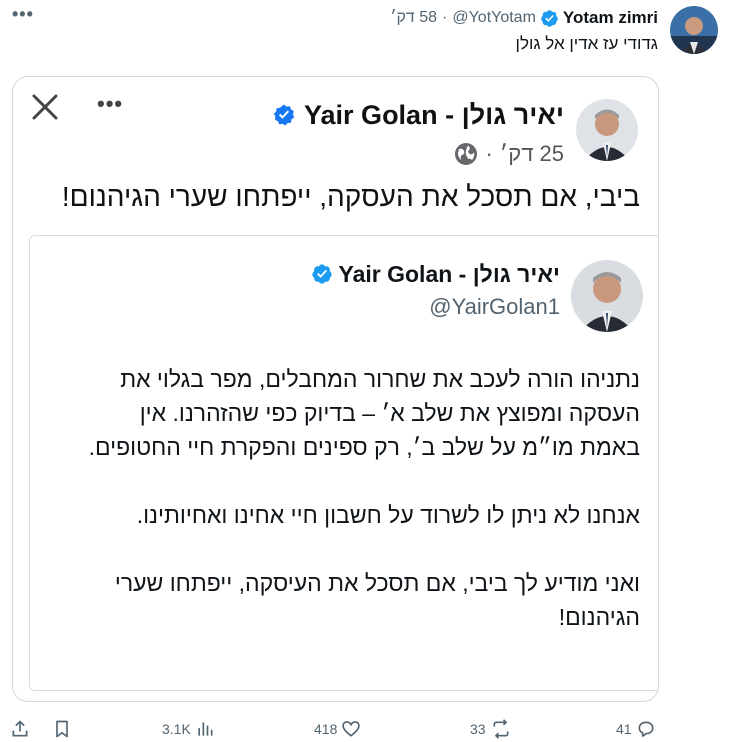  What do you see at coordinates (434, 114) in the screenshot?
I see `fb-author-name: Yair Golan - יאיר גולן` at bounding box center [434, 114].